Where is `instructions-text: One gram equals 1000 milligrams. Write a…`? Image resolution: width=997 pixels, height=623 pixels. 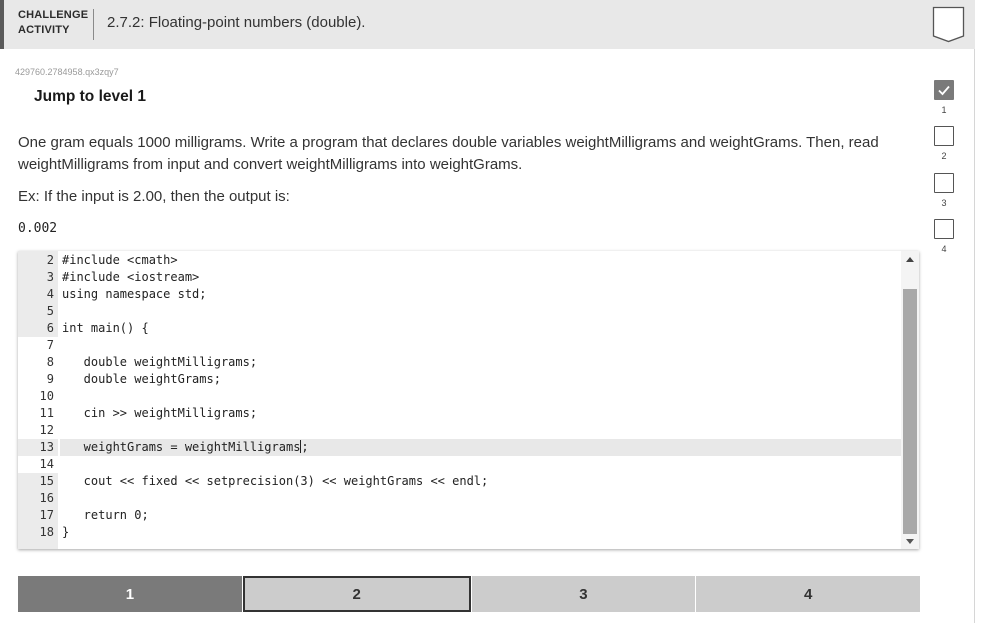
instructions-text: One gram equals 1000 milligrams. Write a… is located at coordinates (448, 153).